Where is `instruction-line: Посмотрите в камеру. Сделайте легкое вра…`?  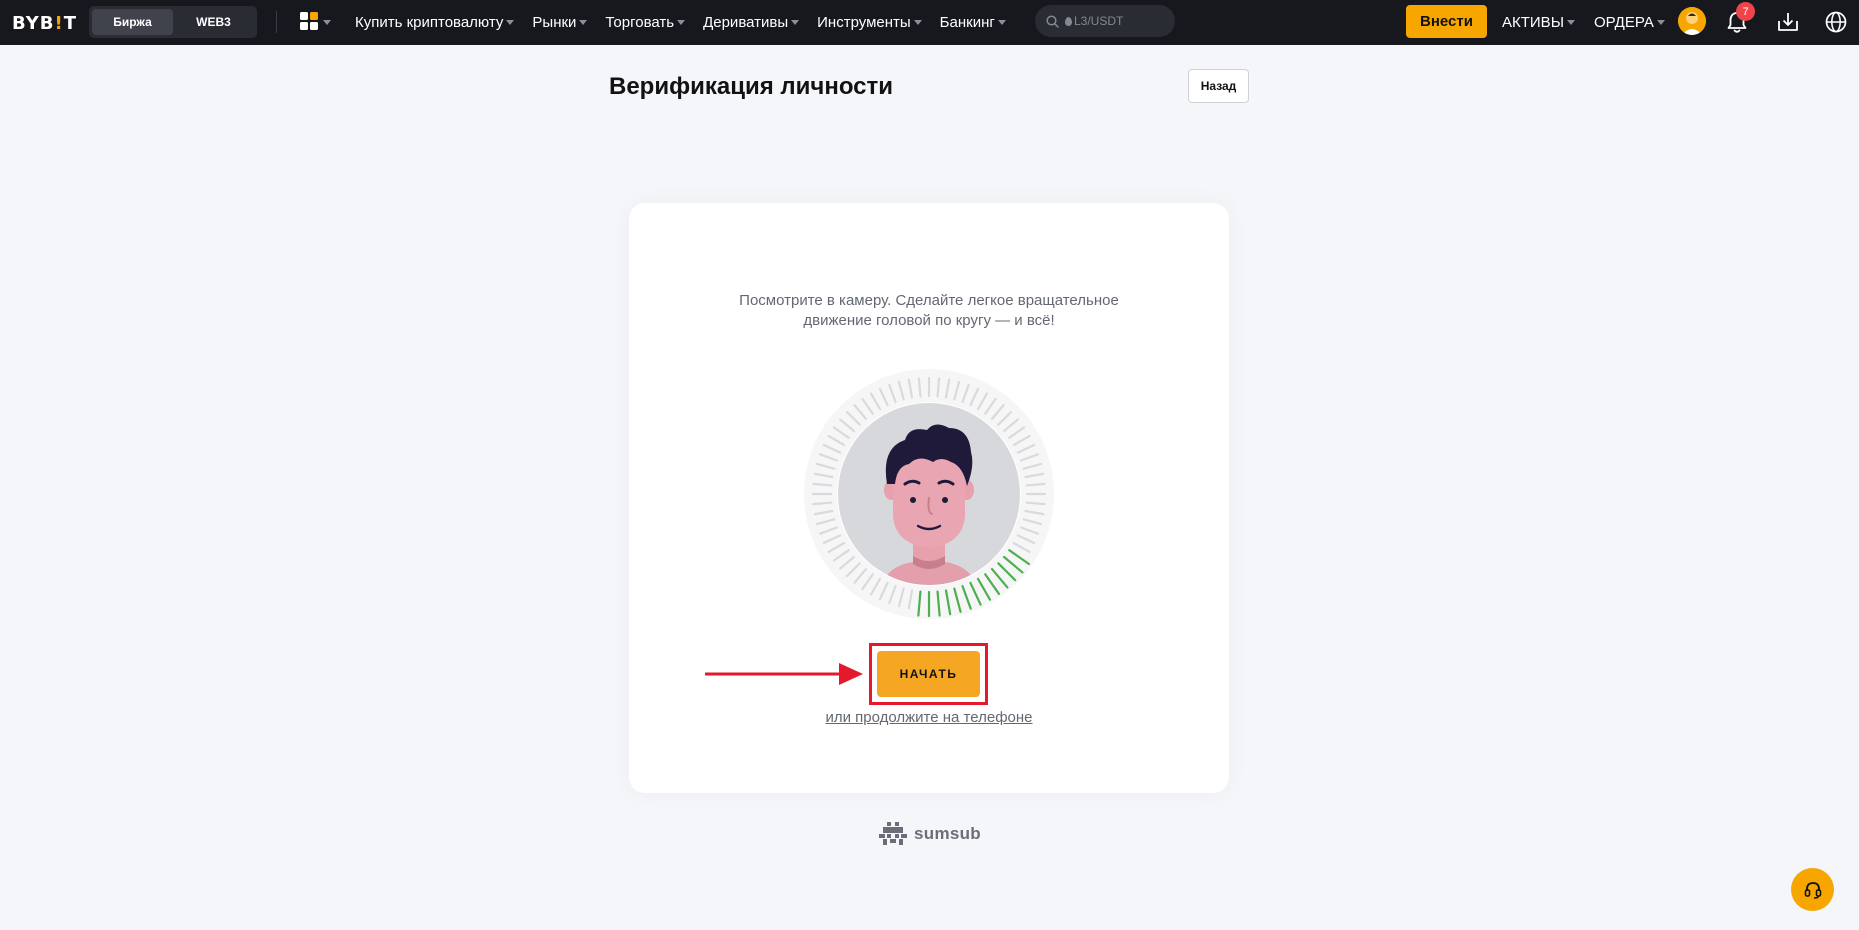
instruction-line: Посмотрите в камеру. Сделайте легкое вра… is located at coordinates (929, 300).